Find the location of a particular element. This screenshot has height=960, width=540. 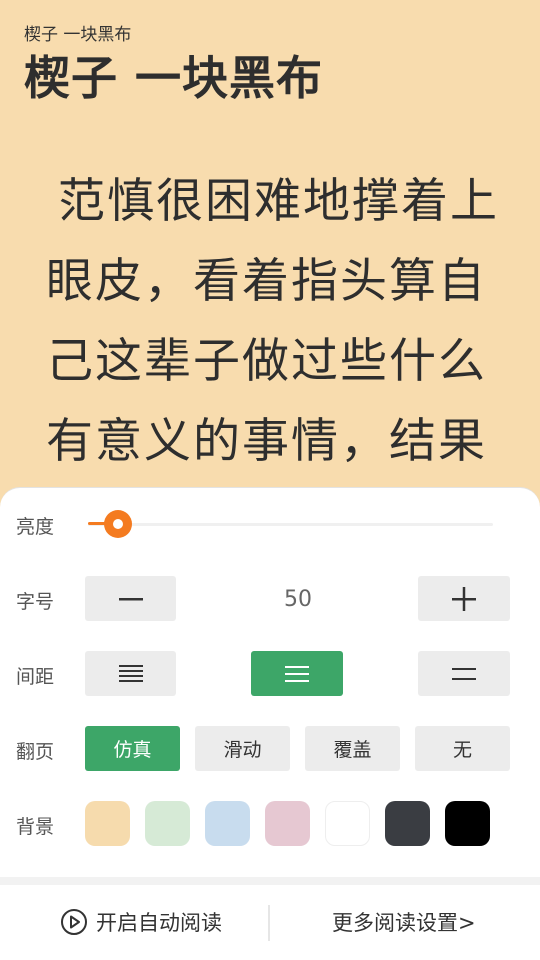

font-size-label: 字号 is located at coordinates (35, 602).